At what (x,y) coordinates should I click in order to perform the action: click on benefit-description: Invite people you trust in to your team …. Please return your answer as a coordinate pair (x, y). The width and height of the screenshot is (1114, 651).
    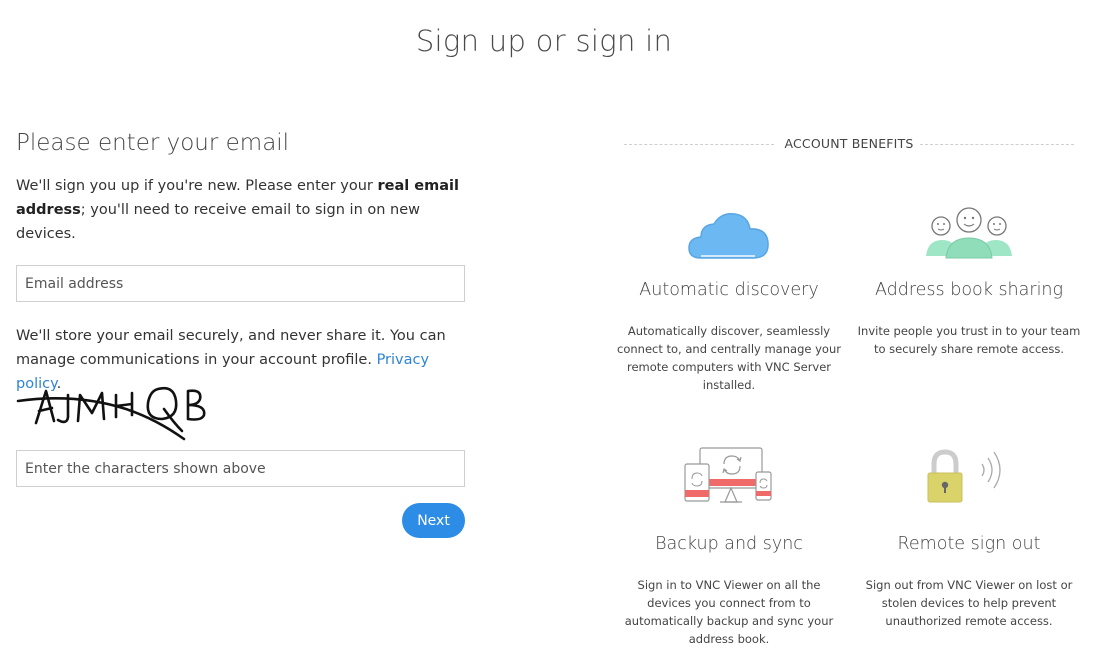
    Looking at the image, I should click on (969, 340).